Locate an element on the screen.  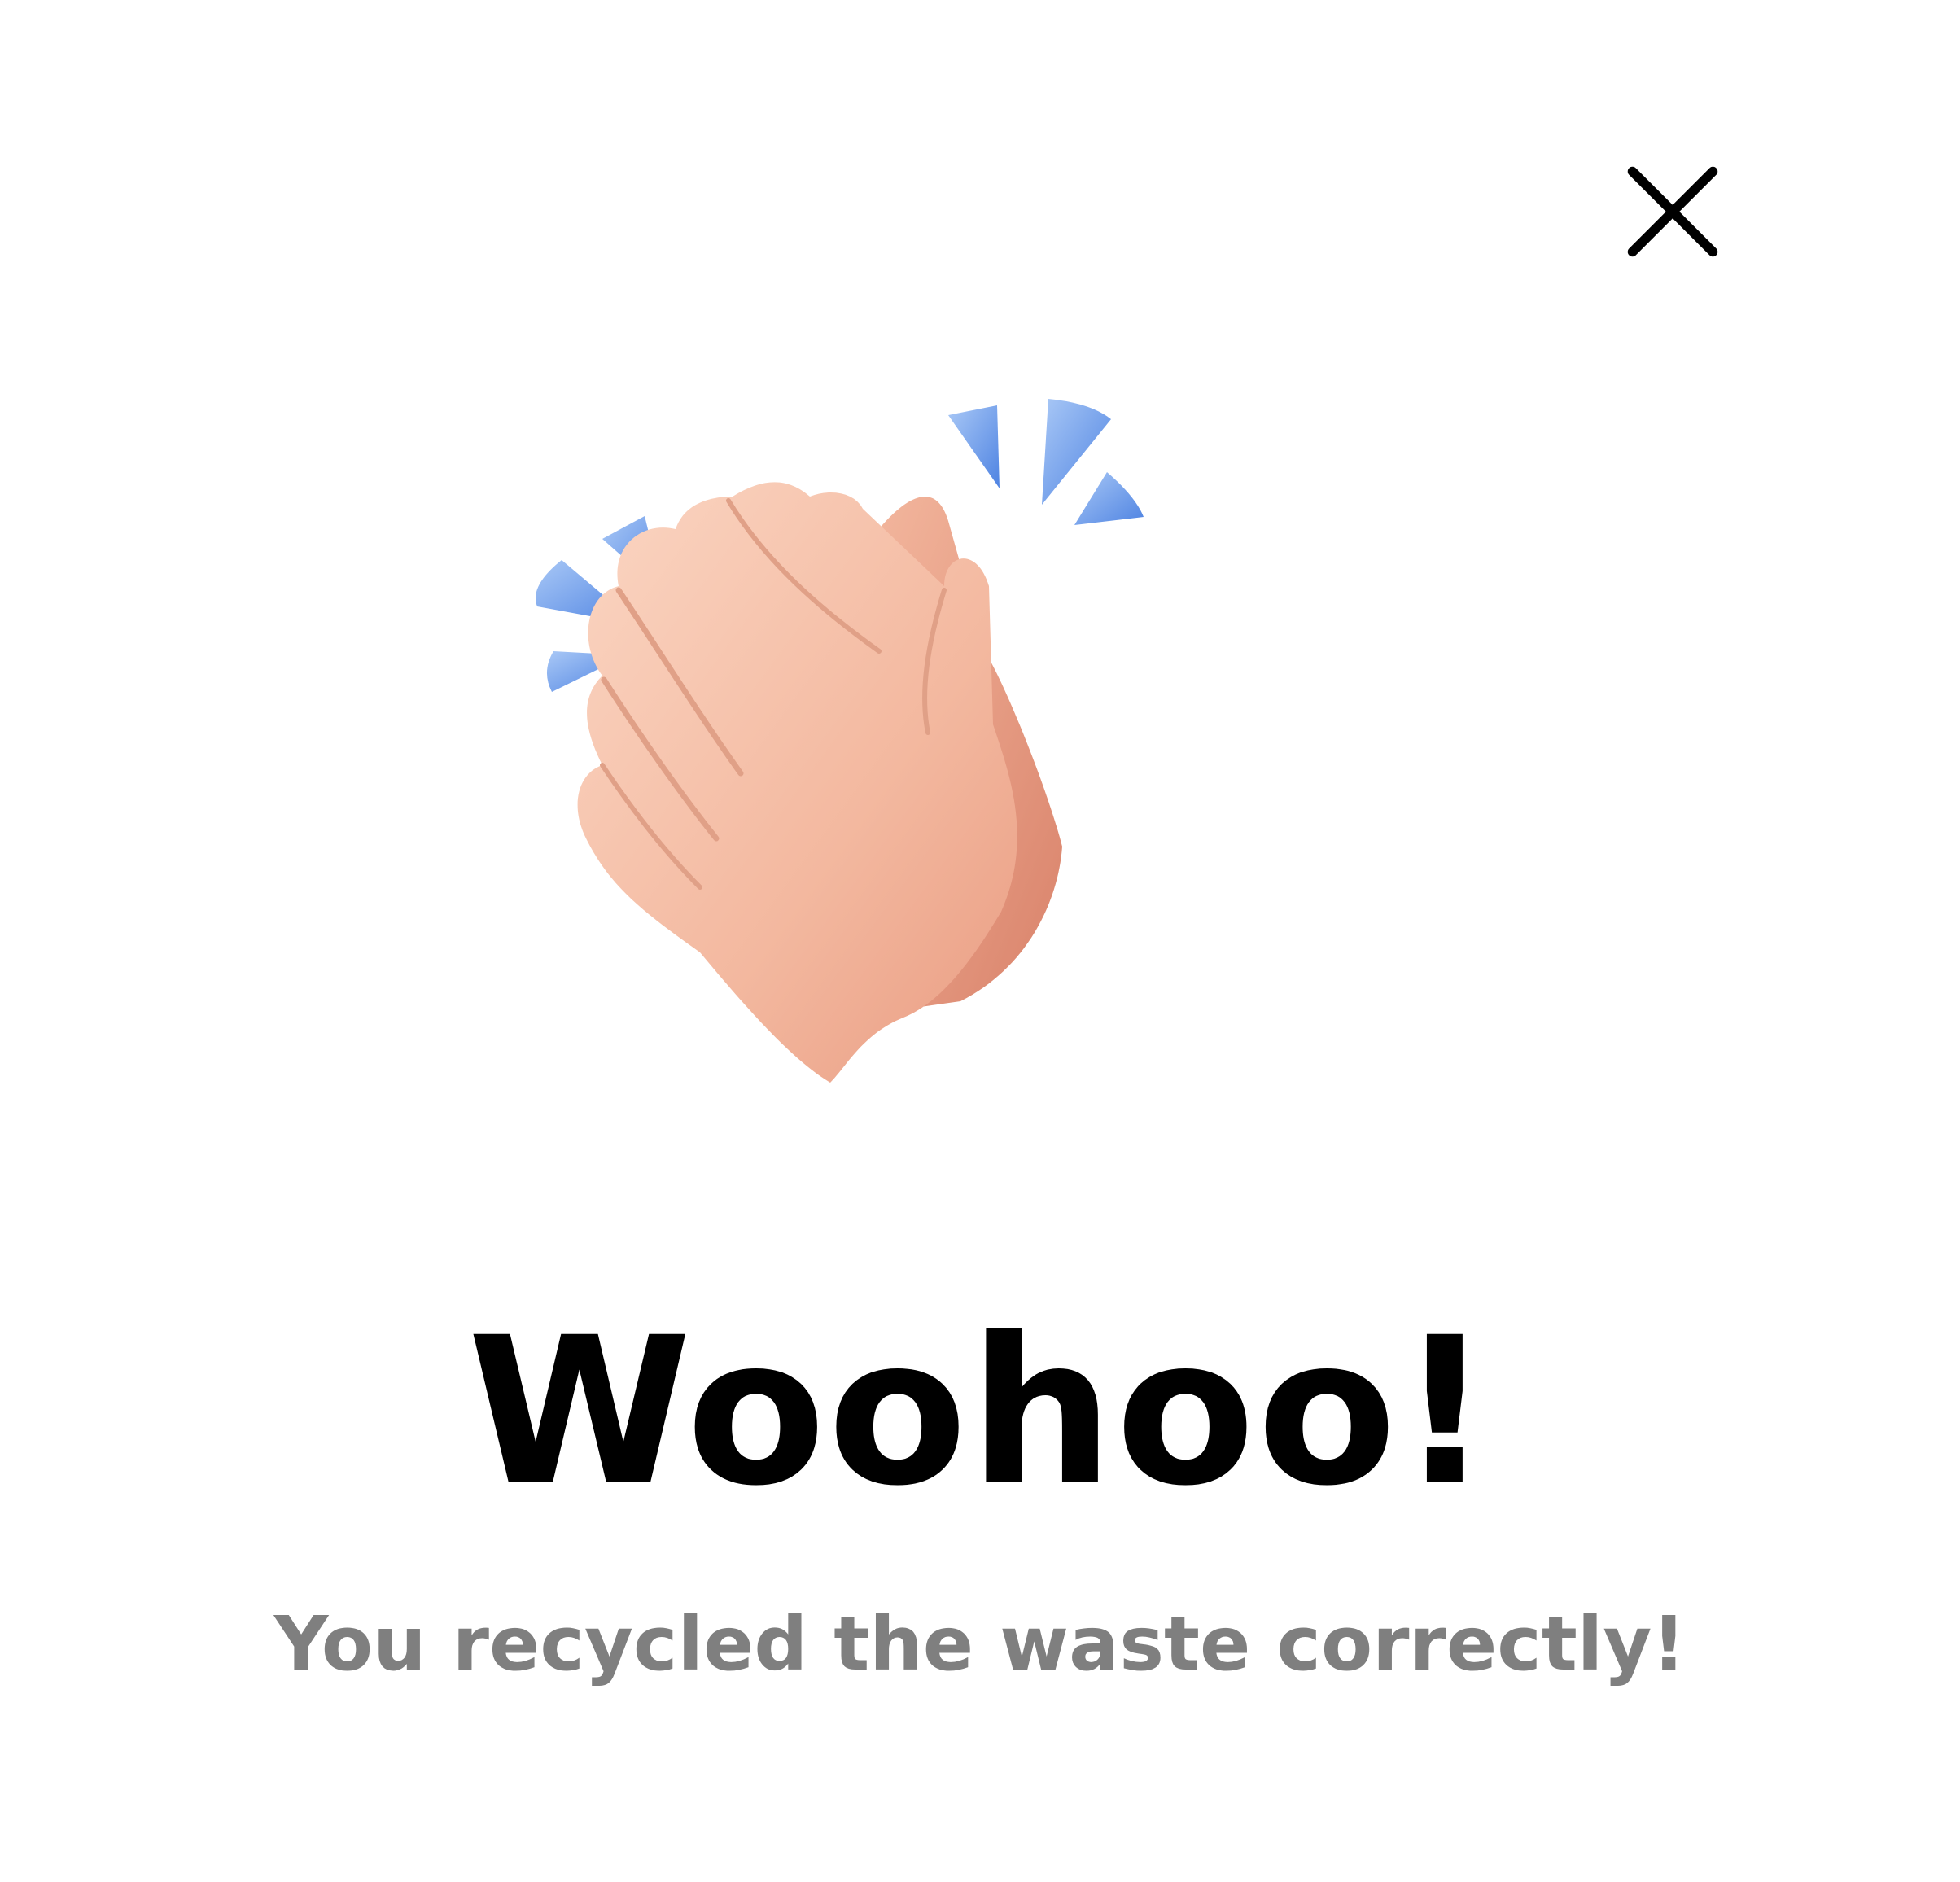
spark-right-group is located at coordinates (1046, 462).